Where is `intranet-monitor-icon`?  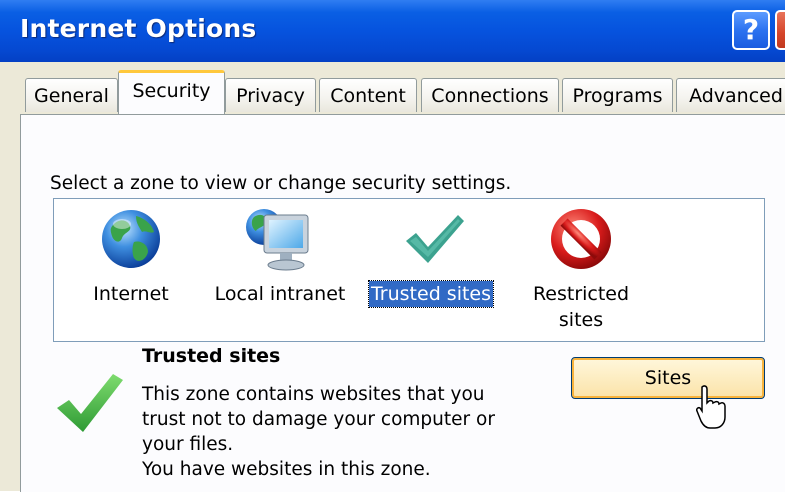 intranet-monitor-icon is located at coordinates (277, 240).